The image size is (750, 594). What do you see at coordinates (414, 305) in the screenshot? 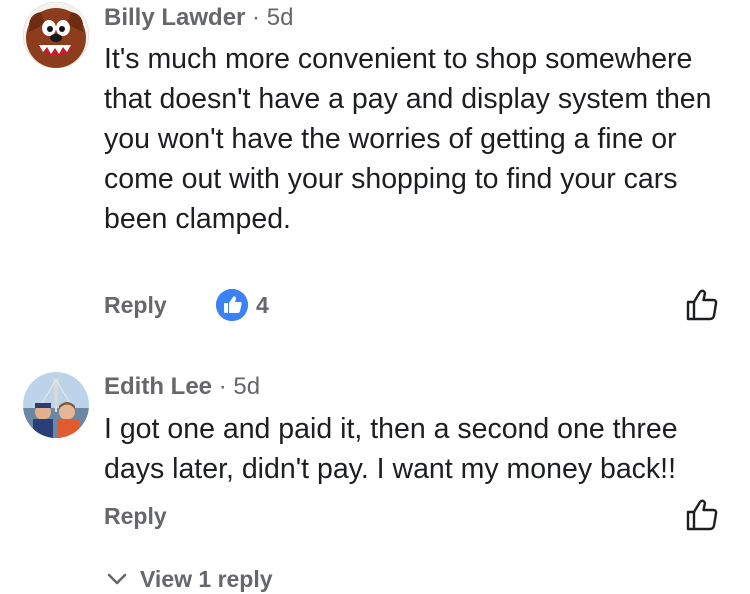
I see `comment-actions: Reply 4` at bounding box center [414, 305].